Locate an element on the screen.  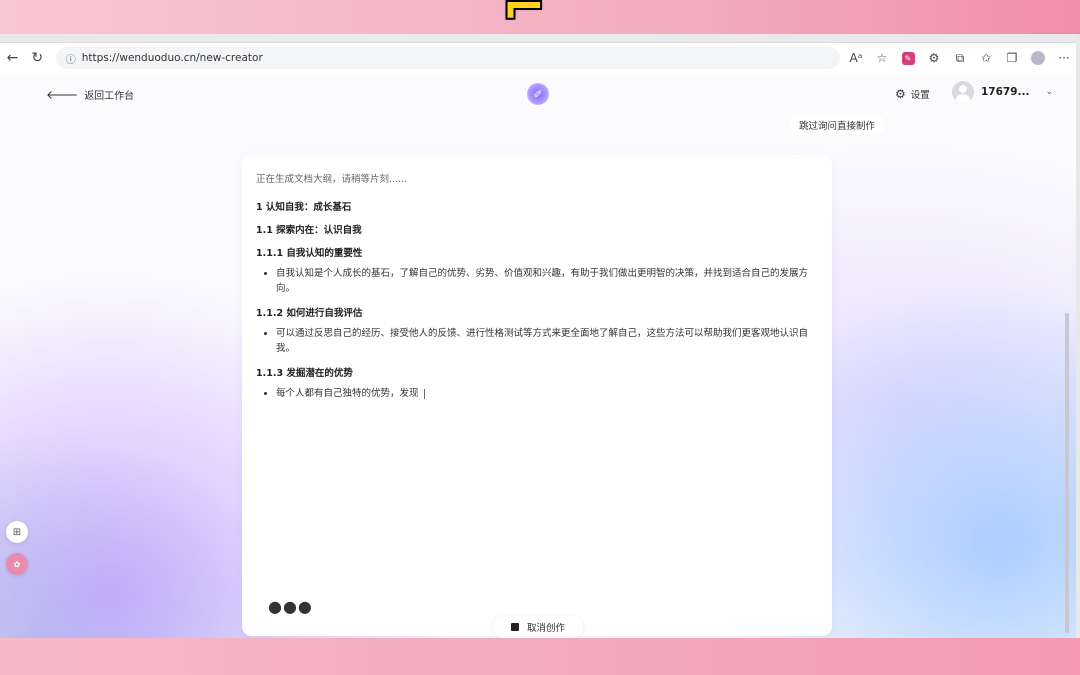
tab-strip is located at coordinates (538, 38).